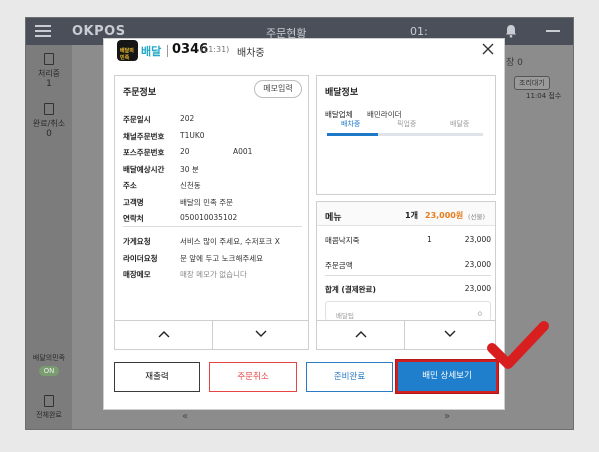 The width and height of the screenshot is (599, 452). I want to click on rail-baemin: 배달의민족 ON, so click(49, 364).